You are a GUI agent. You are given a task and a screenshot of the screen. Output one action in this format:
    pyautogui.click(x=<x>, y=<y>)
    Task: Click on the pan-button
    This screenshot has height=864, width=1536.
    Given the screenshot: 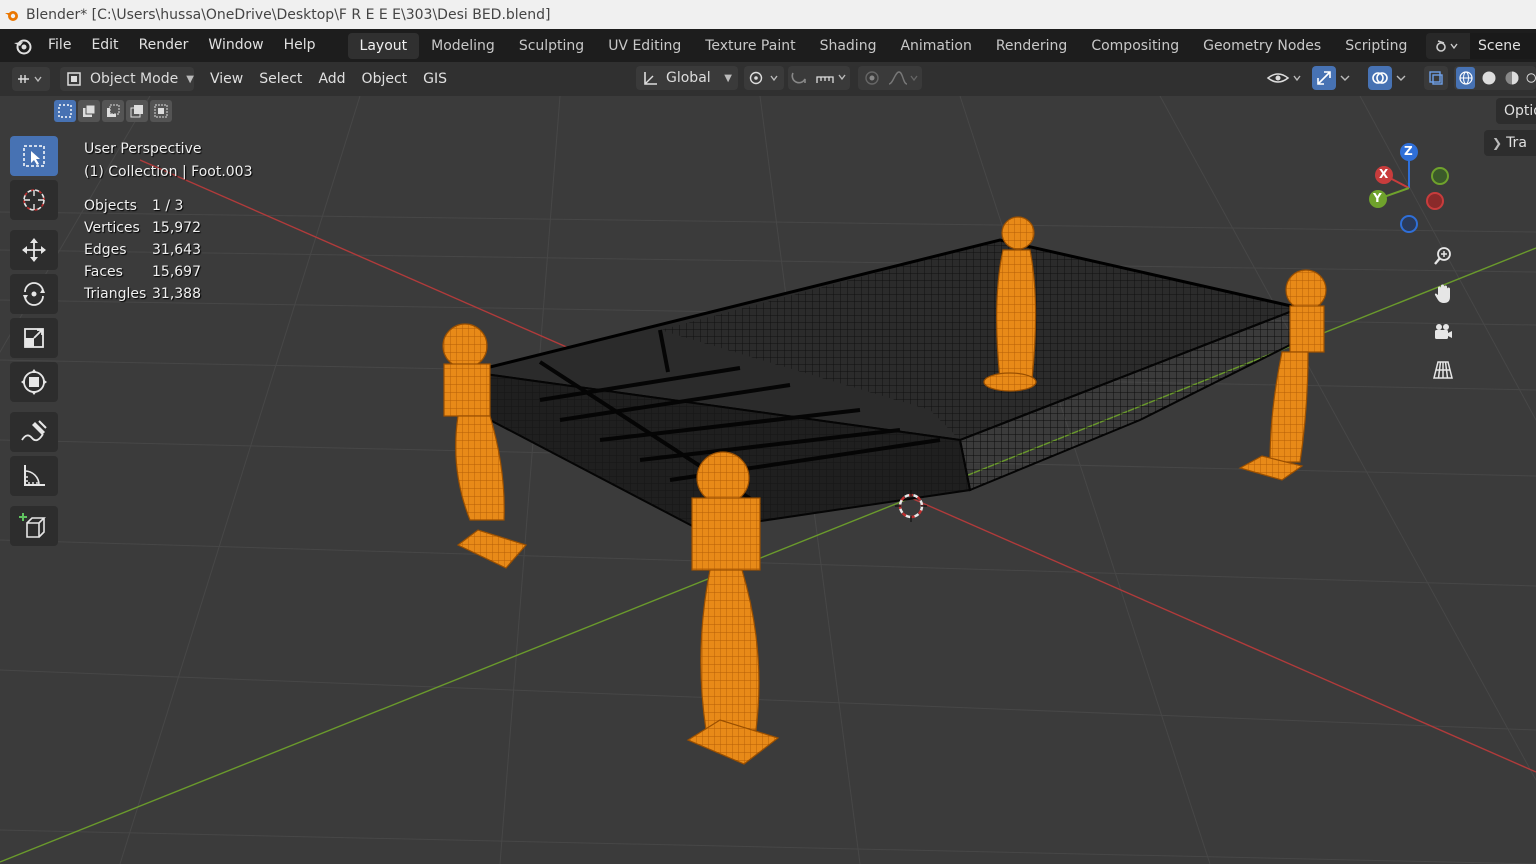 What is the action you would take?
    pyautogui.click(x=1443, y=294)
    